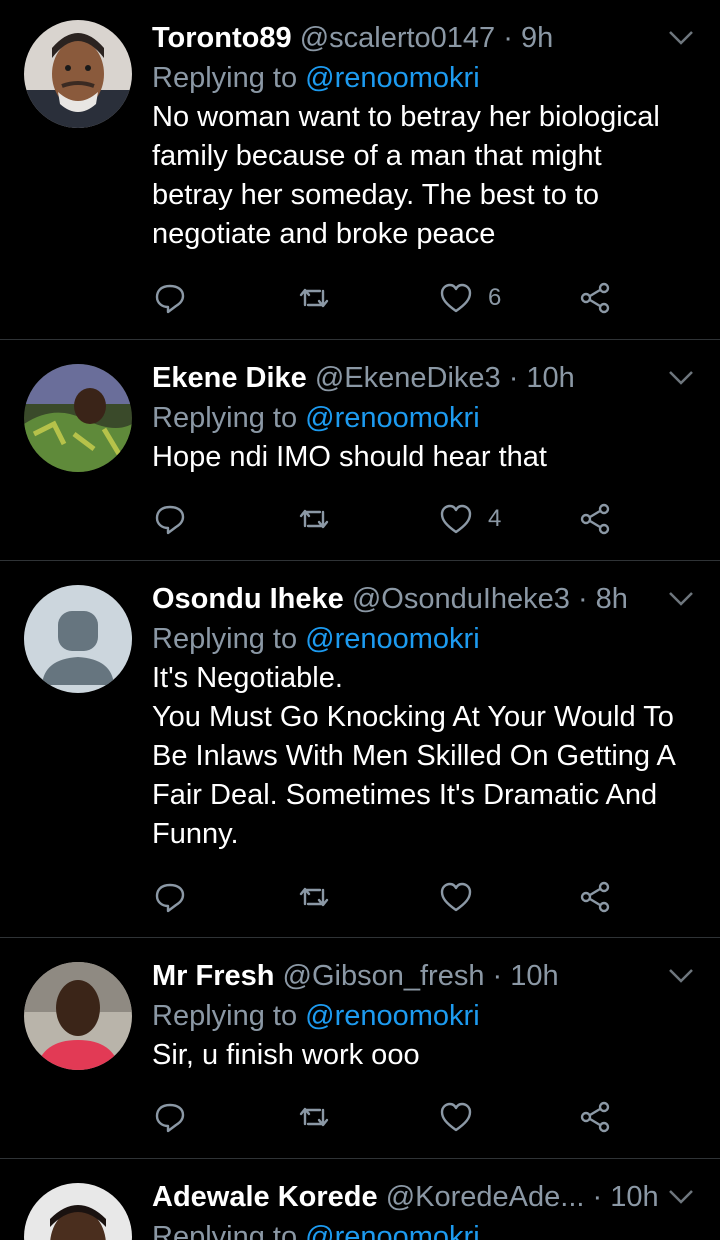 Image resolution: width=720 pixels, height=1240 pixels. I want to click on author-meta: @scalerto0147 · 9h, so click(426, 38).